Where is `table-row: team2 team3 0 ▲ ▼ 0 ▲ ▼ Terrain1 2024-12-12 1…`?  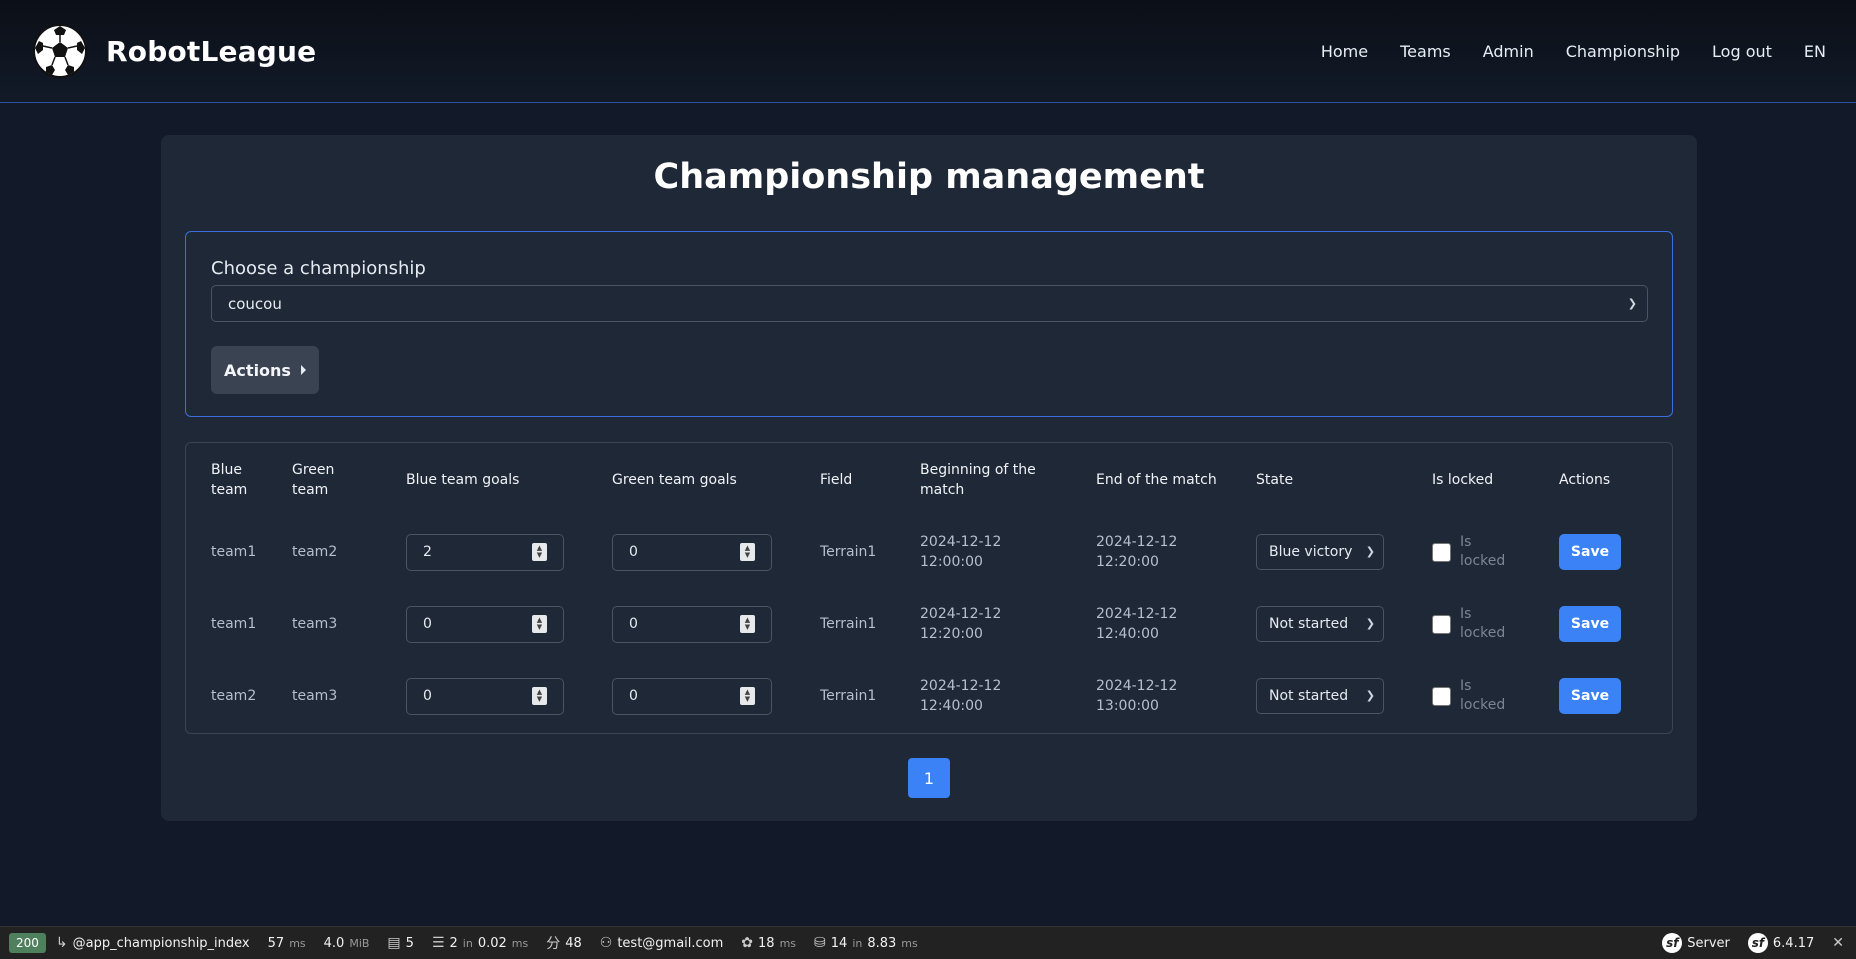 table-row: team2 team3 0 ▲ ▼ 0 ▲ ▼ Terrain1 2024-12-12 1… is located at coordinates (929, 696).